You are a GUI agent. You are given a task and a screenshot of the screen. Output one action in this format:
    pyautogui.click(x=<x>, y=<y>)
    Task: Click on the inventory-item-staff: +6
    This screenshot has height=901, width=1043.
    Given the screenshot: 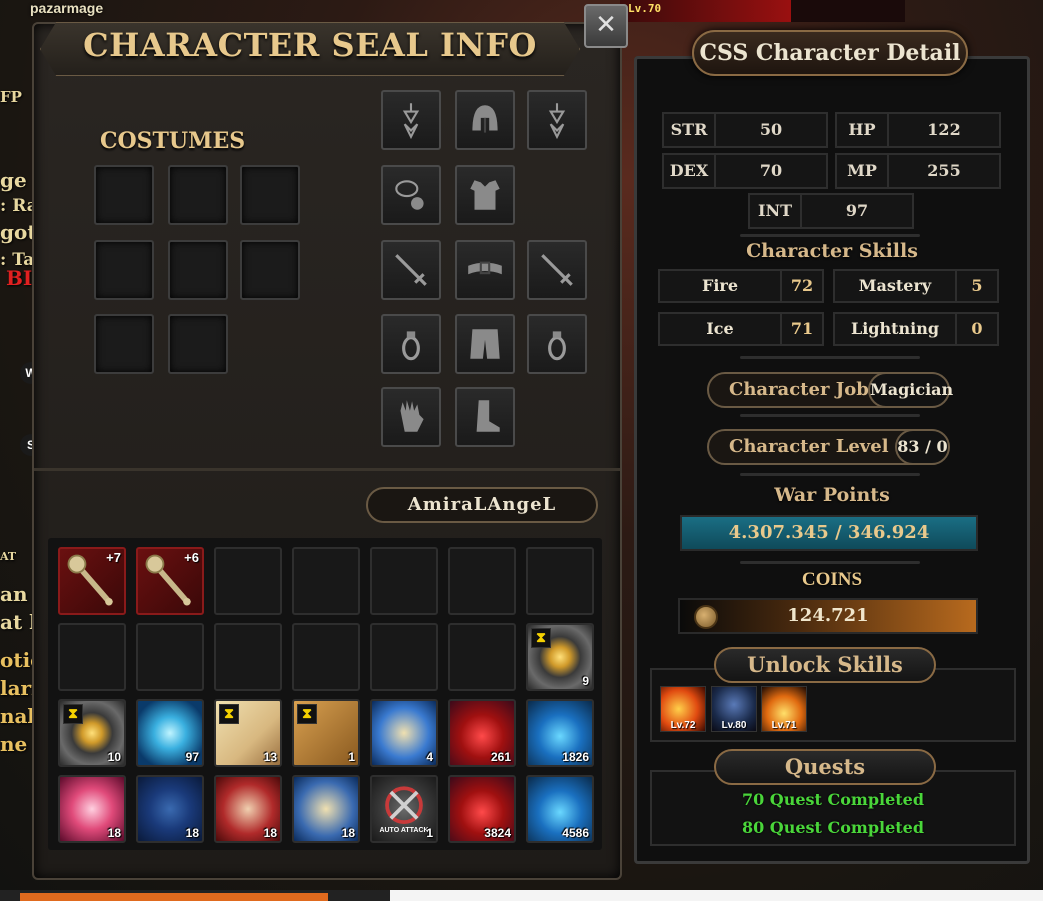 What is the action you would take?
    pyautogui.click(x=170, y=581)
    